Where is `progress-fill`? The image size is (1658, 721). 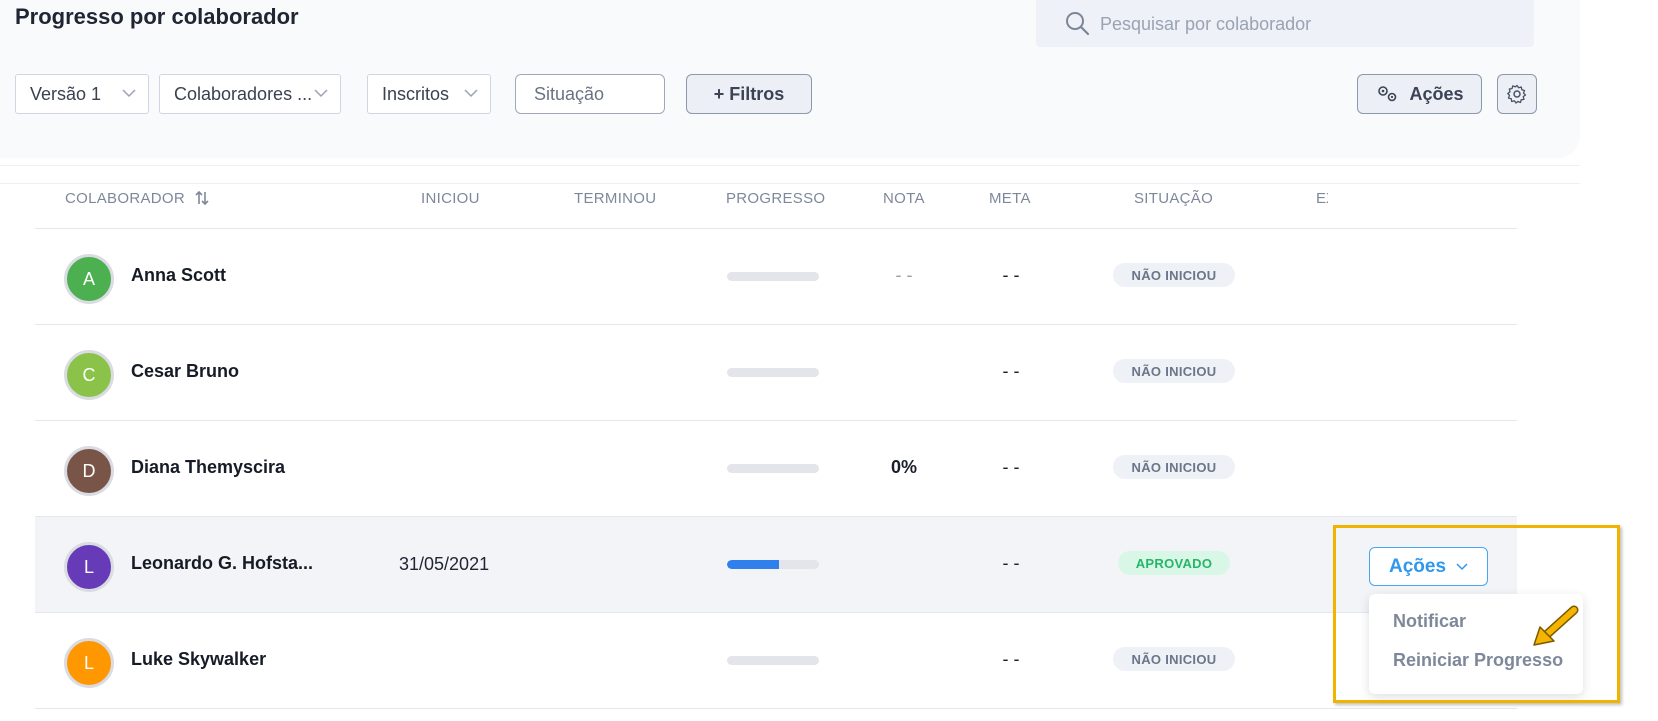
progress-fill is located at coordinates (753, 564).